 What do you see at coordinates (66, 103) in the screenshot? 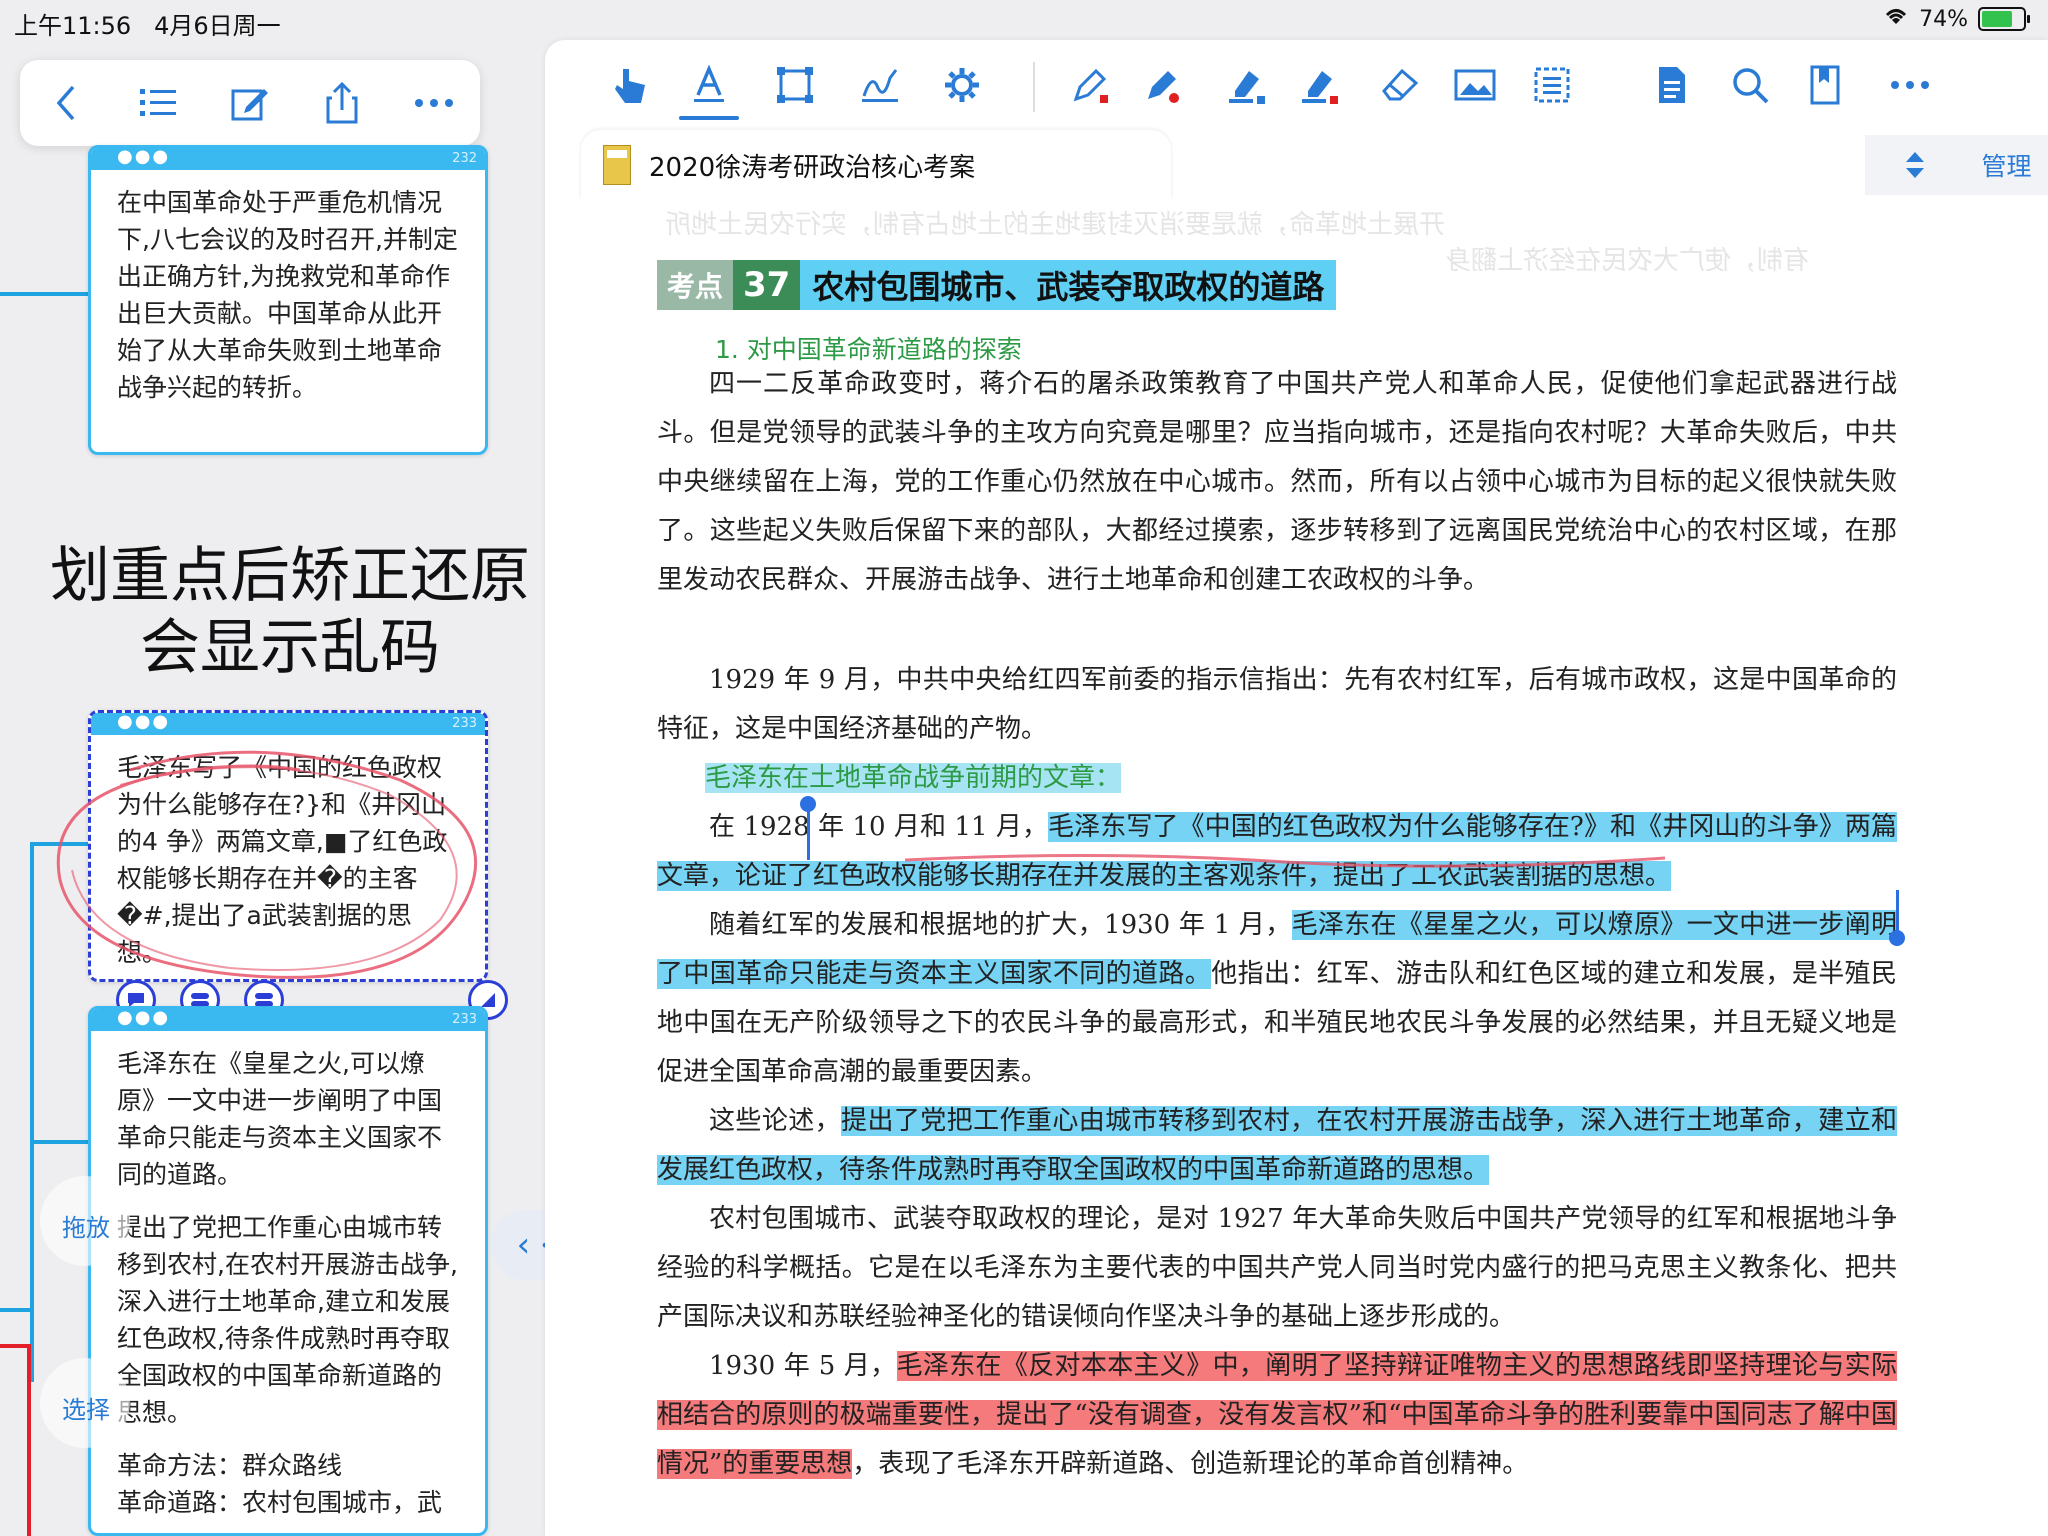
I see `back-icon` at bounding box center [66, 103].